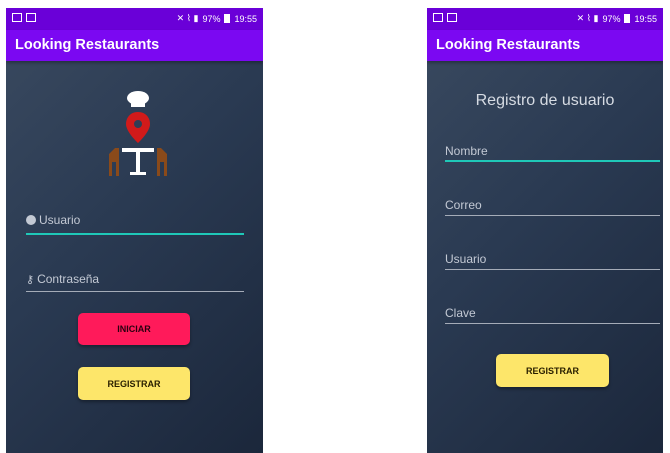 Image resolution: width=670 pixels, height=453 pixels. What do you see at coordinates (552, 323) in the screenshot?
I see `clave-underline` at bounding box center [552, 323].